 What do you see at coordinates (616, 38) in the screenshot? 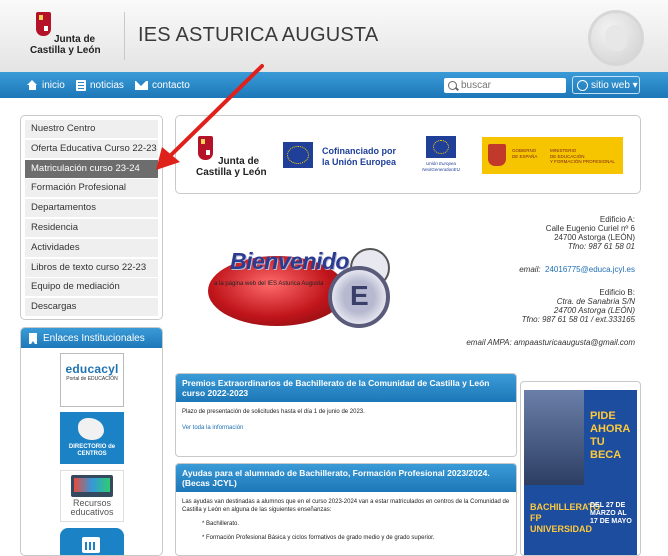
I see `globe-icon` at bounding box center [616, 38].